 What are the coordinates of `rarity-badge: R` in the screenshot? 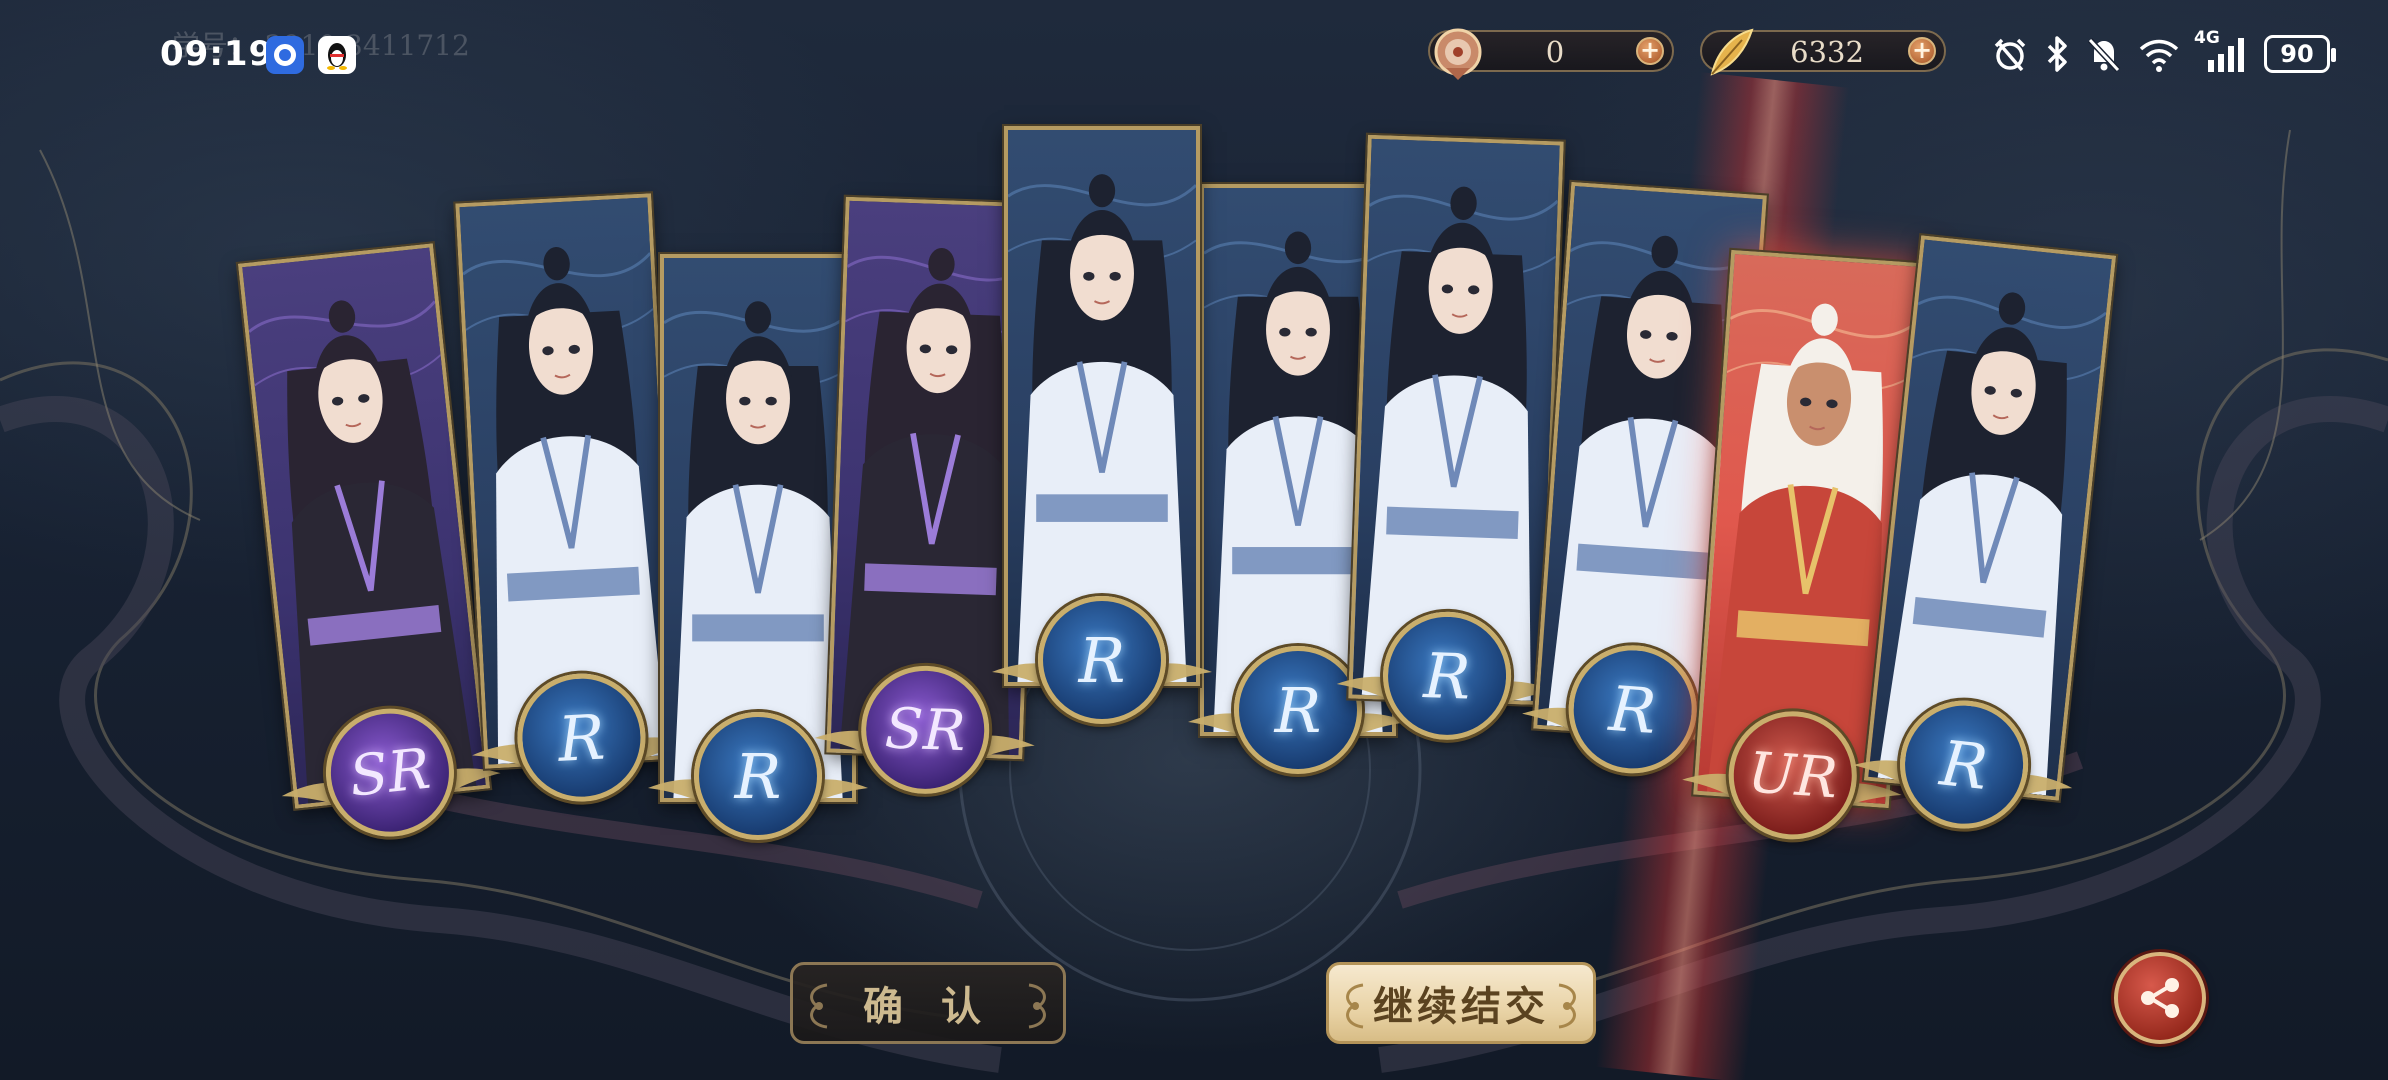 It's located at (1102, 660).